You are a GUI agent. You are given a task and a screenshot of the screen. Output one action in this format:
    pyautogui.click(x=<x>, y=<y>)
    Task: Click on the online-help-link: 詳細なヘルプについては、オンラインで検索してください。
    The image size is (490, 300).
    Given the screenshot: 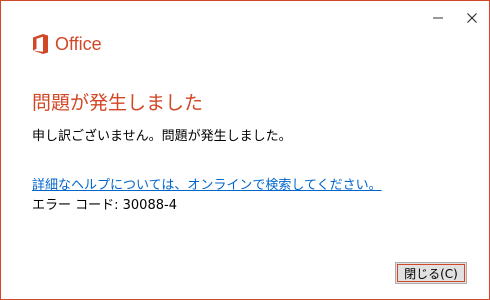 What is the action you would take?
    pyautogui.click(x=207, y=183)
    